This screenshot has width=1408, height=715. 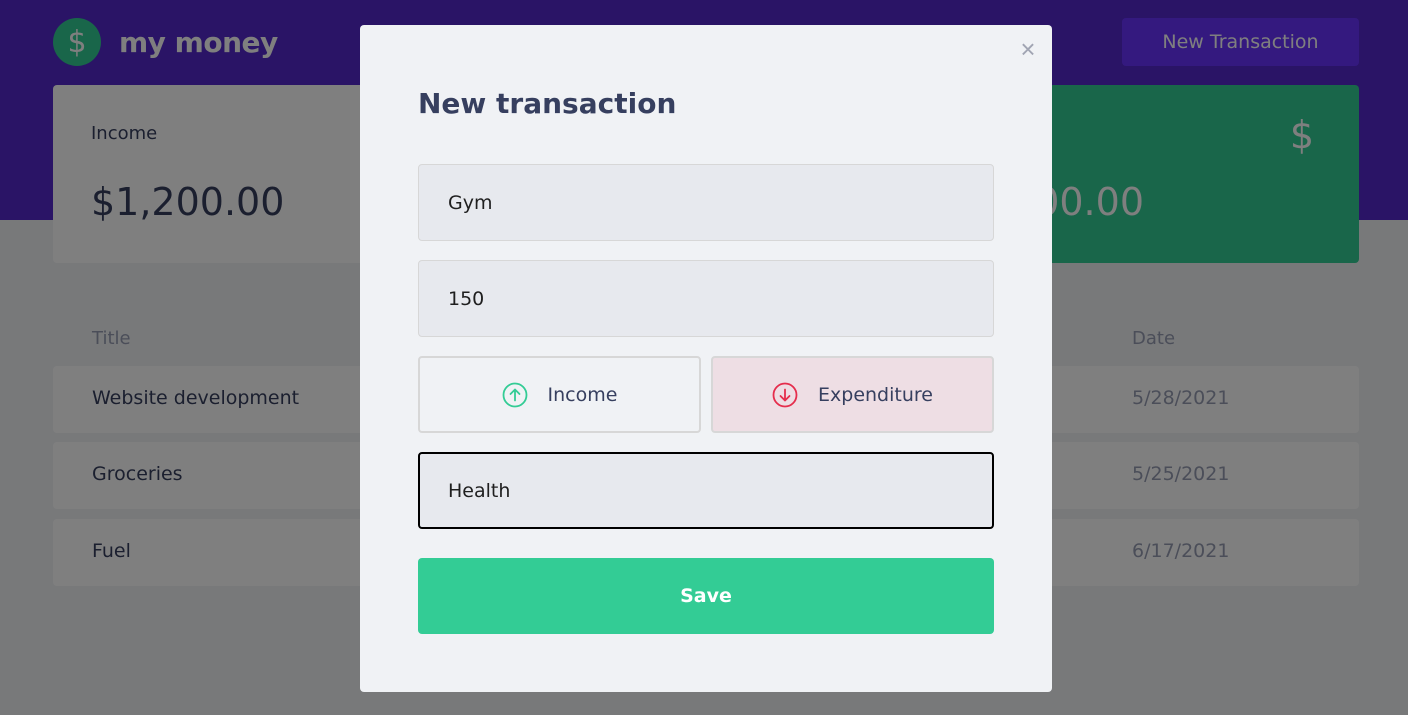 I want to click on title-input: Gym, so click(x=706, y=202).